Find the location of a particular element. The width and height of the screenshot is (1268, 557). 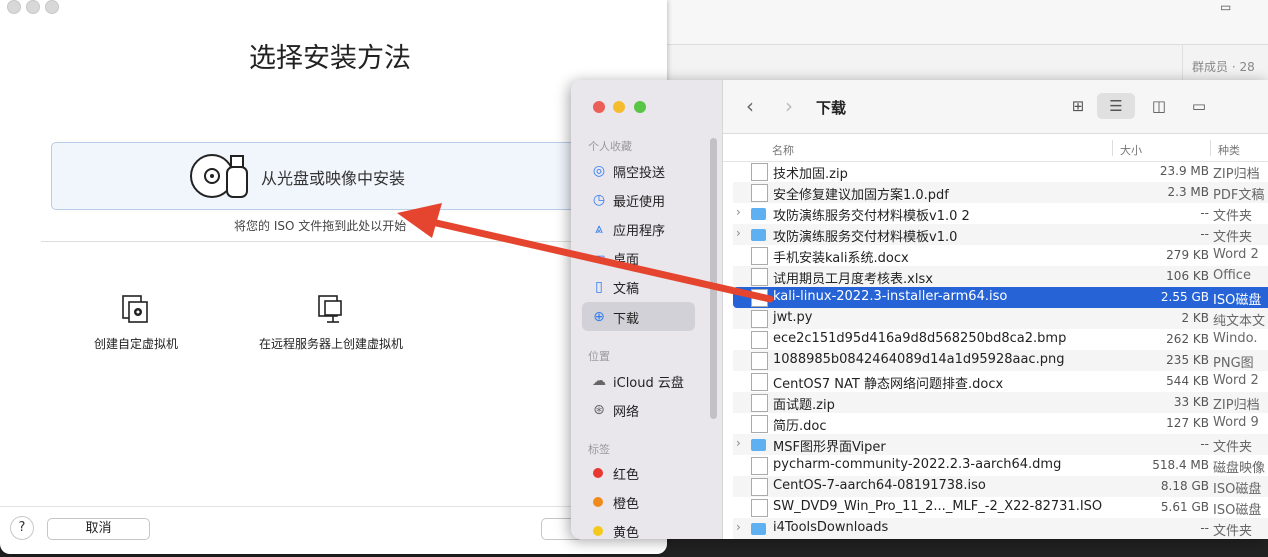

column-view-button: ◫ is located at coordinates (1159, 106).